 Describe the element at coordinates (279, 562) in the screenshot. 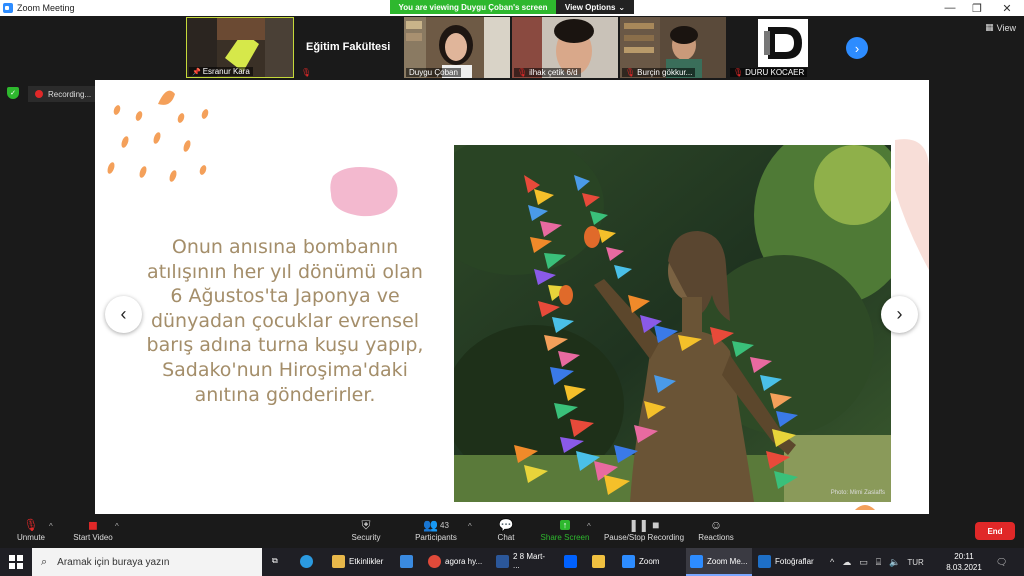

I see `task-view-button: ⧉` at that location.